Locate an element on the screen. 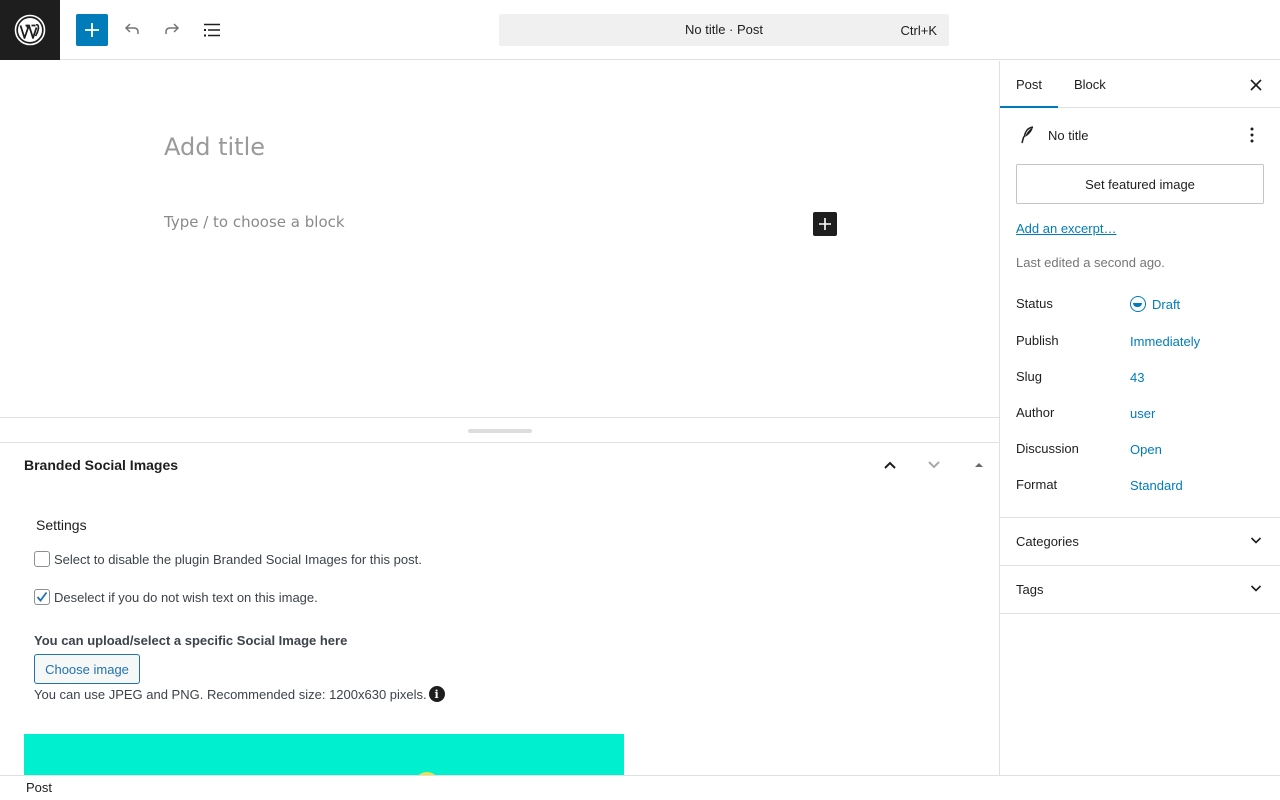 The image size is (1280, 800). close-icon is located at coordinates (1256, 85).